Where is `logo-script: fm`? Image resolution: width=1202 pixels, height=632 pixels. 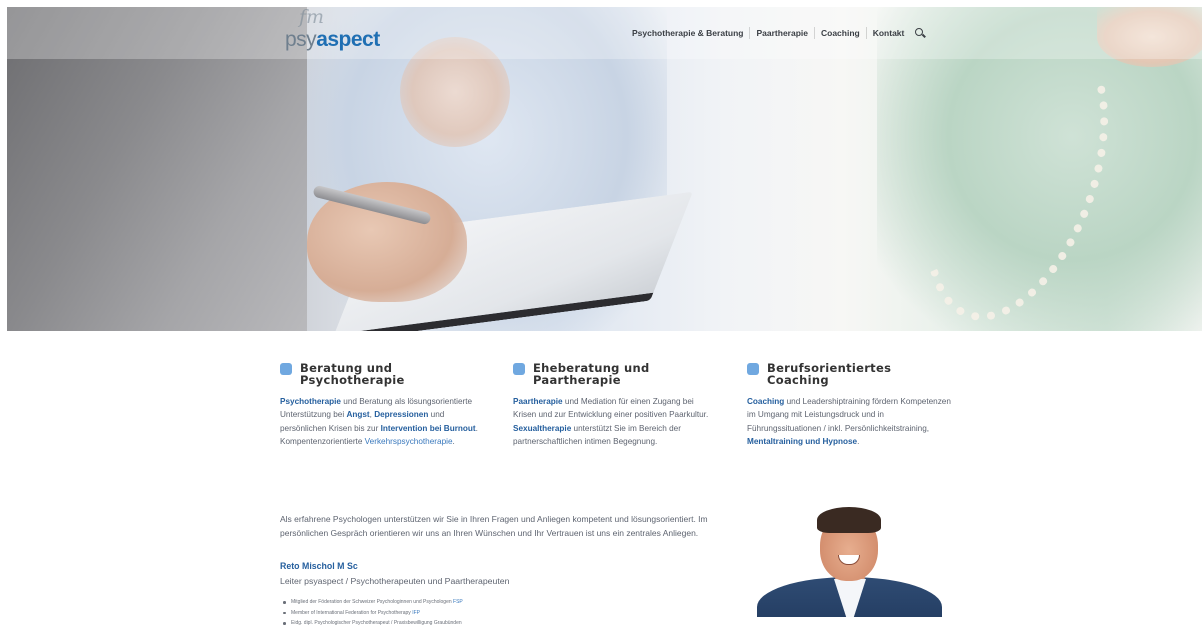 logo-script: fm is located at coordinates (312, 17).